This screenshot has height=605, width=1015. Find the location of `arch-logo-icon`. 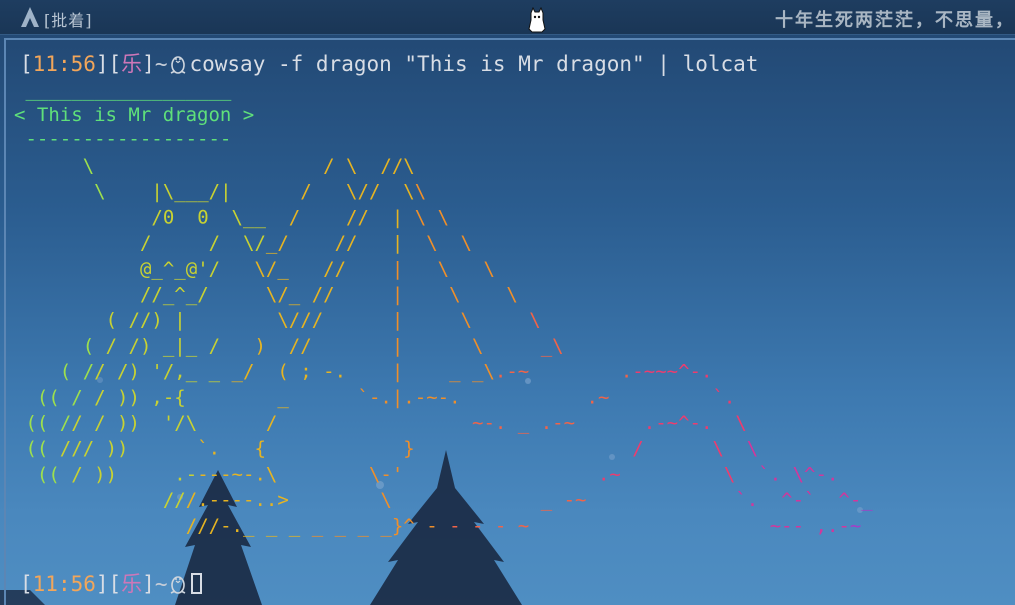

arch-logo-icon is located at coordinates (30, 17).